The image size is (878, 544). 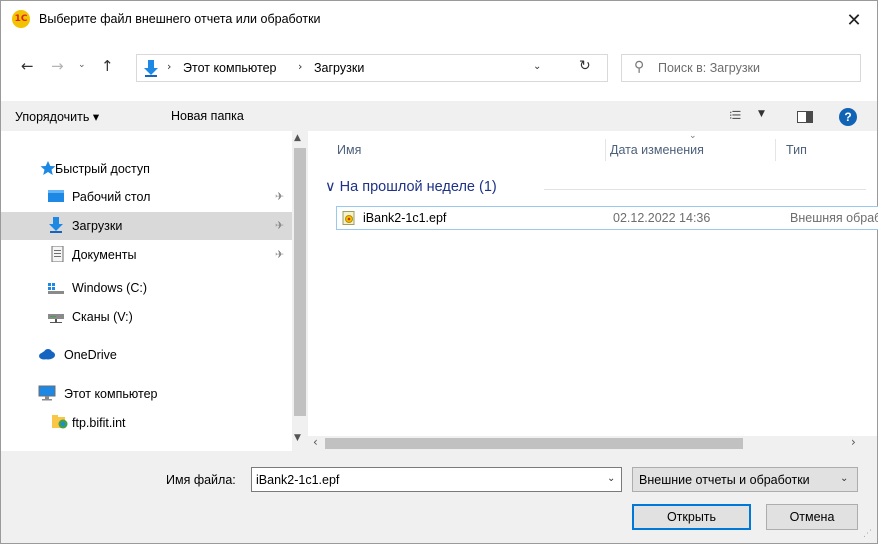 I want to click on computer-icon, so click(x=47, y=393).